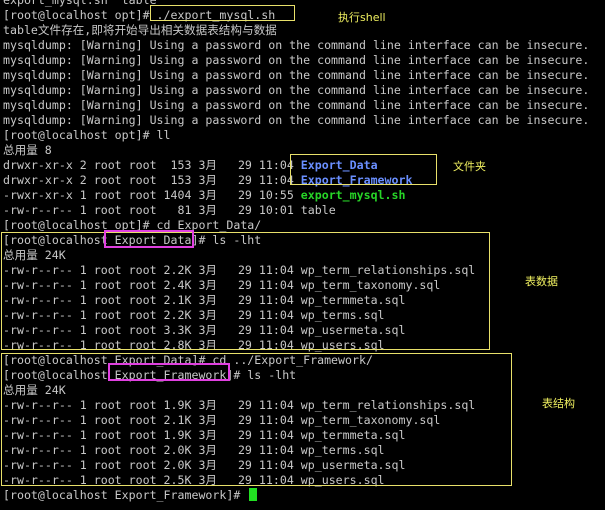 This screenshot has height=510, width=605. What do you see at coordinates (353, 195) in the screenshot?
I see `executable-name: export_mysql.sh` at bounding box center [353, 195].